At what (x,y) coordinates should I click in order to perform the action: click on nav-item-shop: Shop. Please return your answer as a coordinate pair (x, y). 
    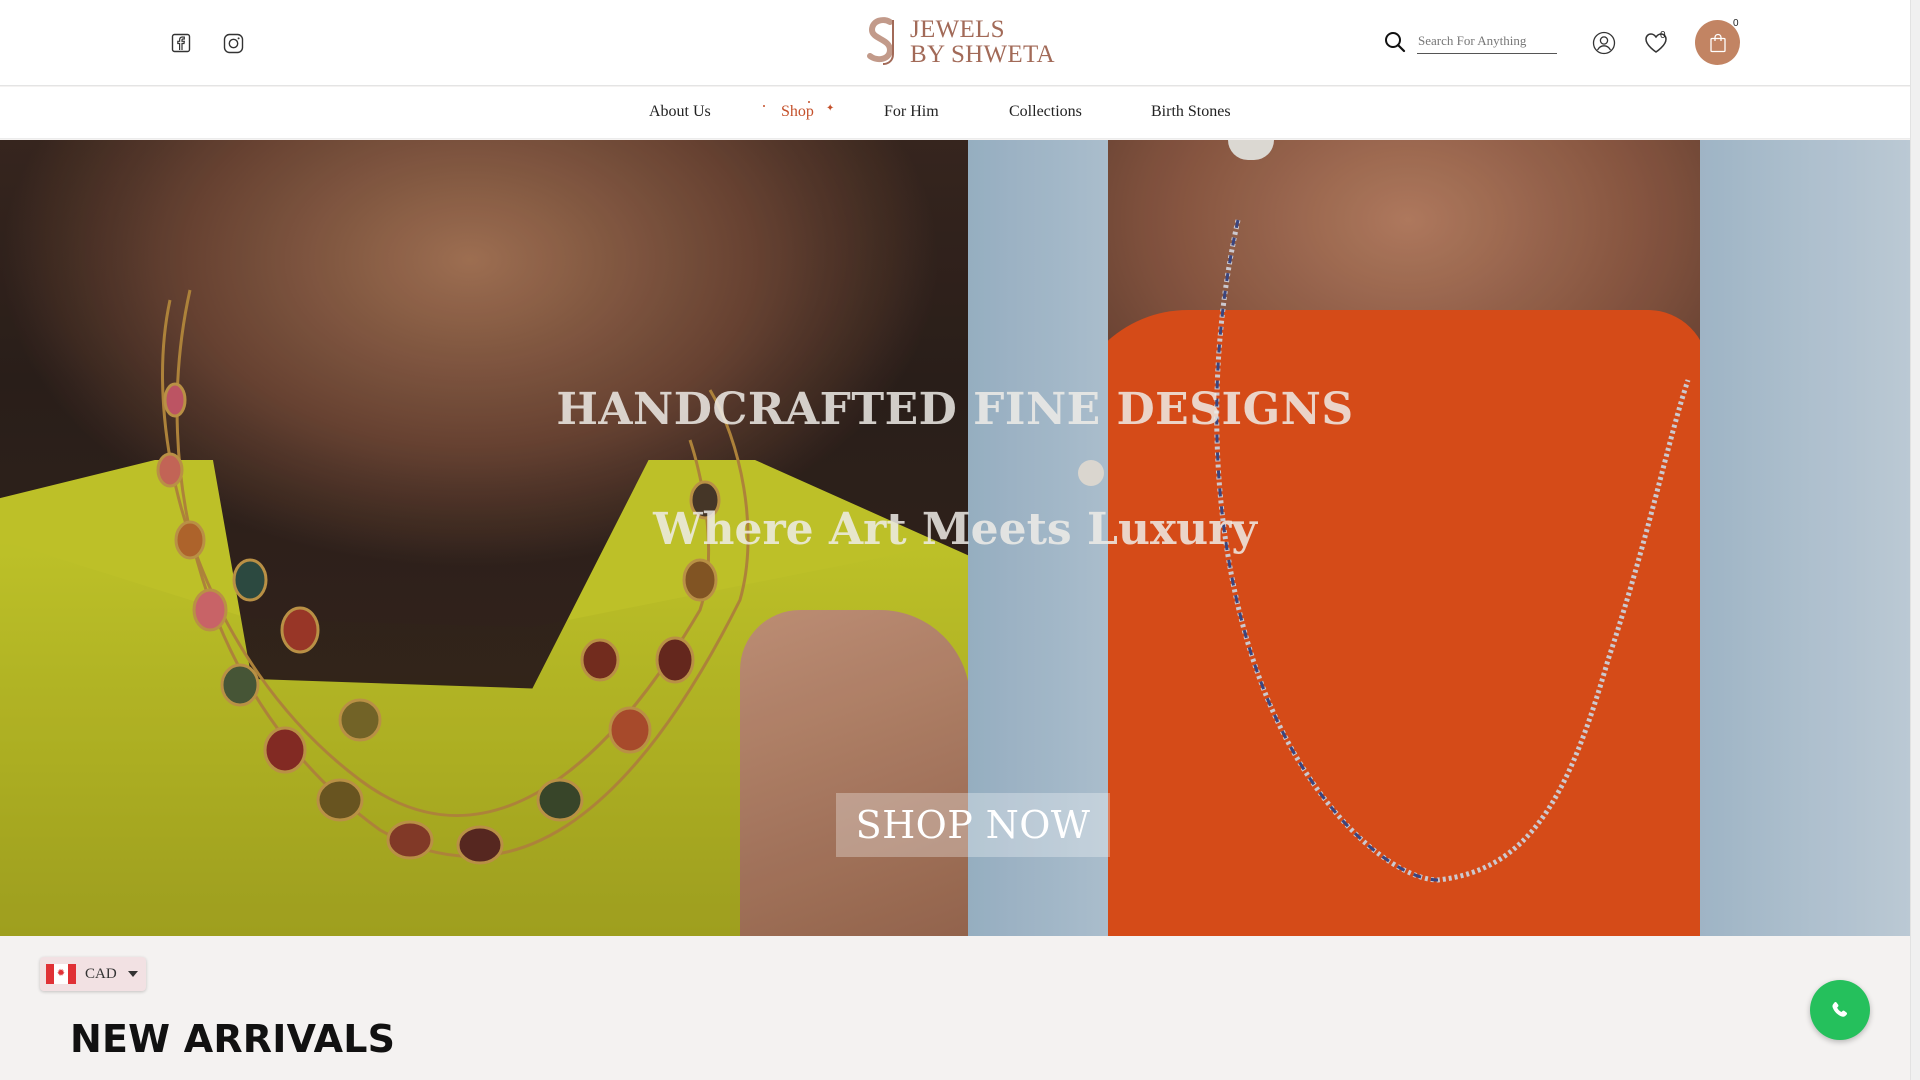
    Looking at the image, I should click on (797, 112).